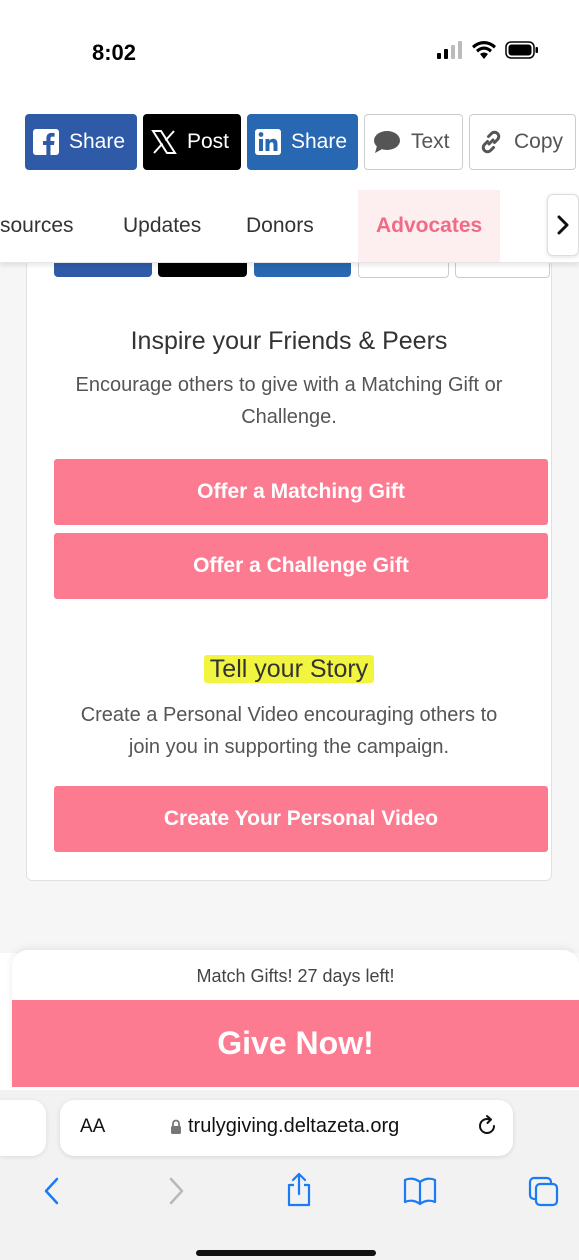 The image size is (579, 1260). I want to click on tab-resources: sources, so click(37, 226).